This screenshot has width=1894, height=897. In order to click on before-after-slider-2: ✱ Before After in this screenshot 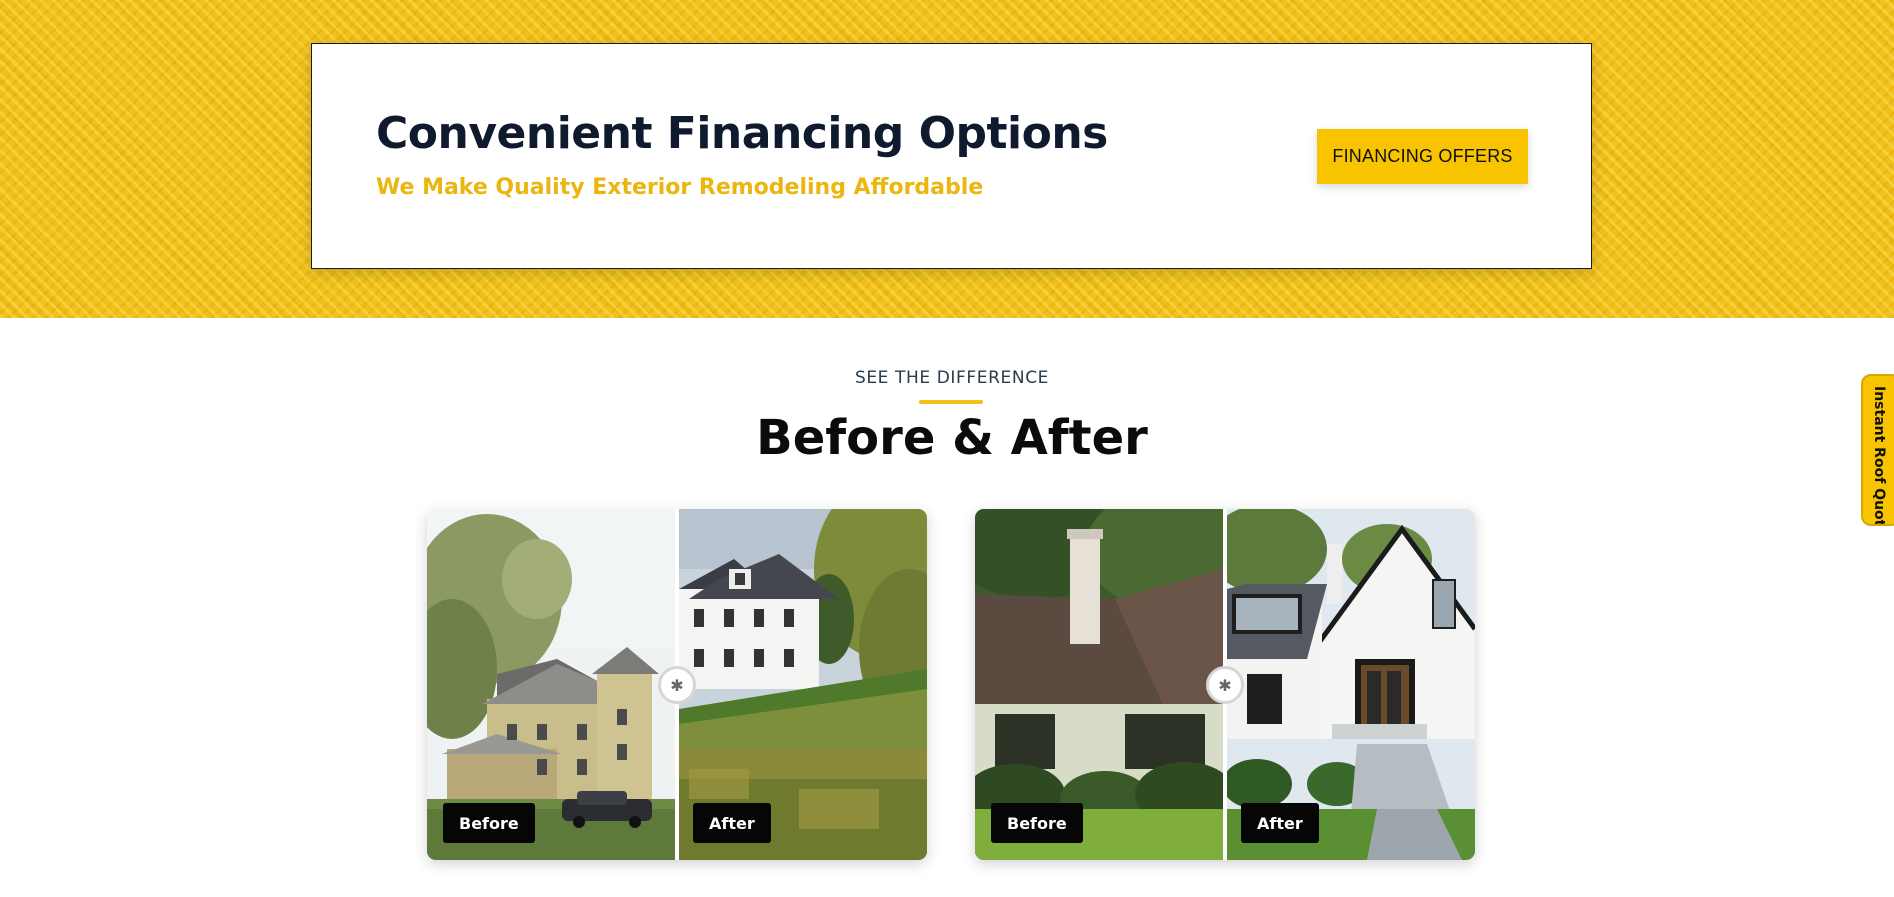, I will do `click(1225, 684)`.